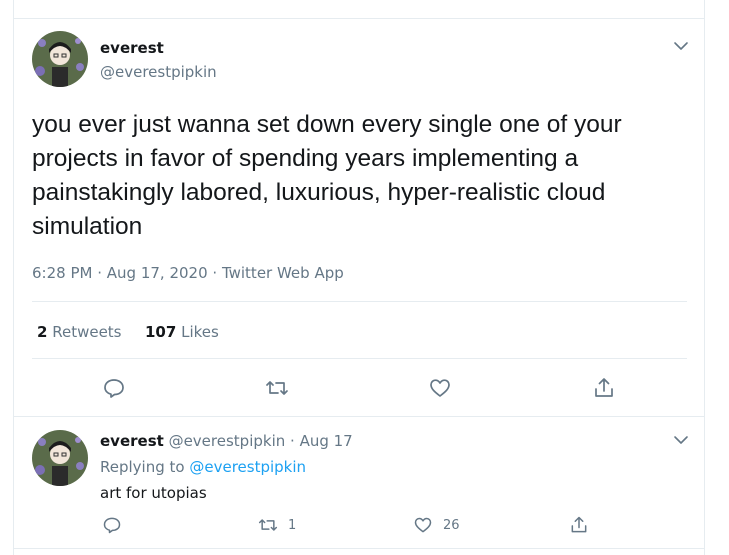 The height and width of the screenshot is (555, 729). Describe the element at coordinates (157, 273) in the screenshot. I see `tweet-date: Aug 17, 2020` at that location.